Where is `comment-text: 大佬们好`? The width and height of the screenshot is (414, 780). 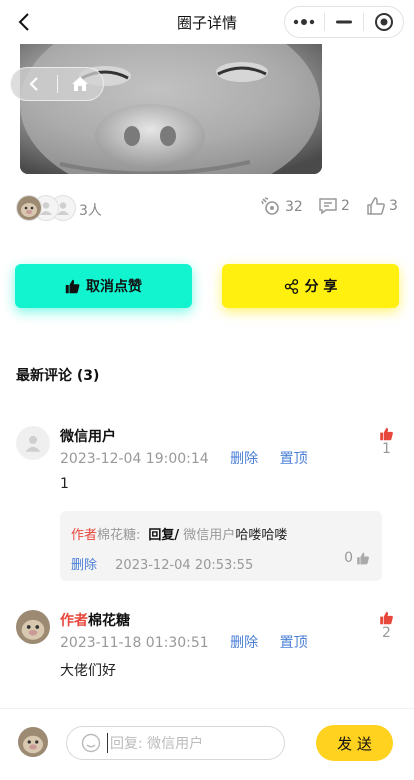
comment-text: 大佬们好 is located at coordinates (88, 671).